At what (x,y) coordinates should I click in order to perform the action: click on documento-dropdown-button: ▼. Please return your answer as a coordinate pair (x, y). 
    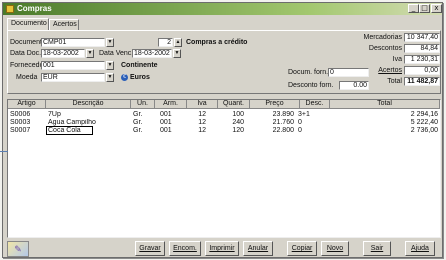
    Looking at the image, I should click on (110, 42).